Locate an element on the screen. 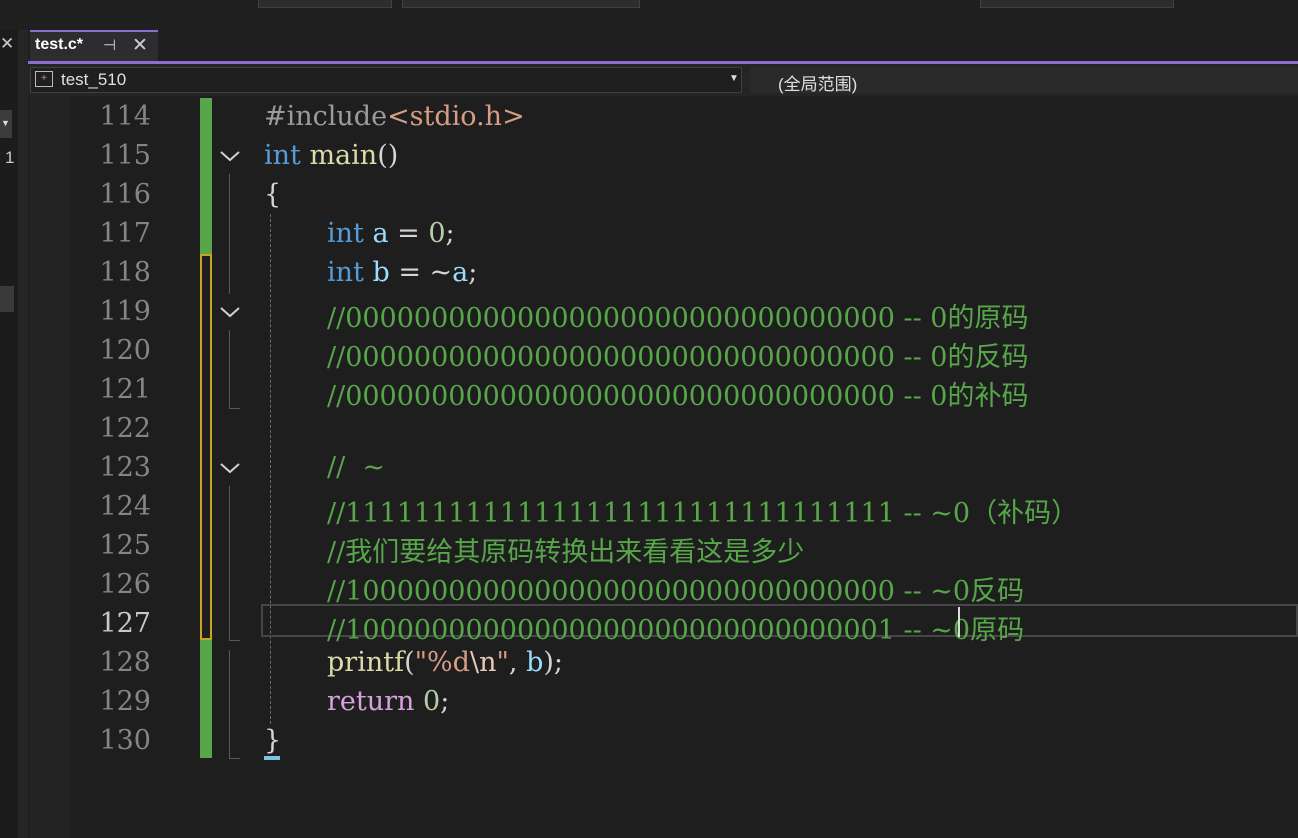  project-name: test_510 is located at coordinates (93, 80).